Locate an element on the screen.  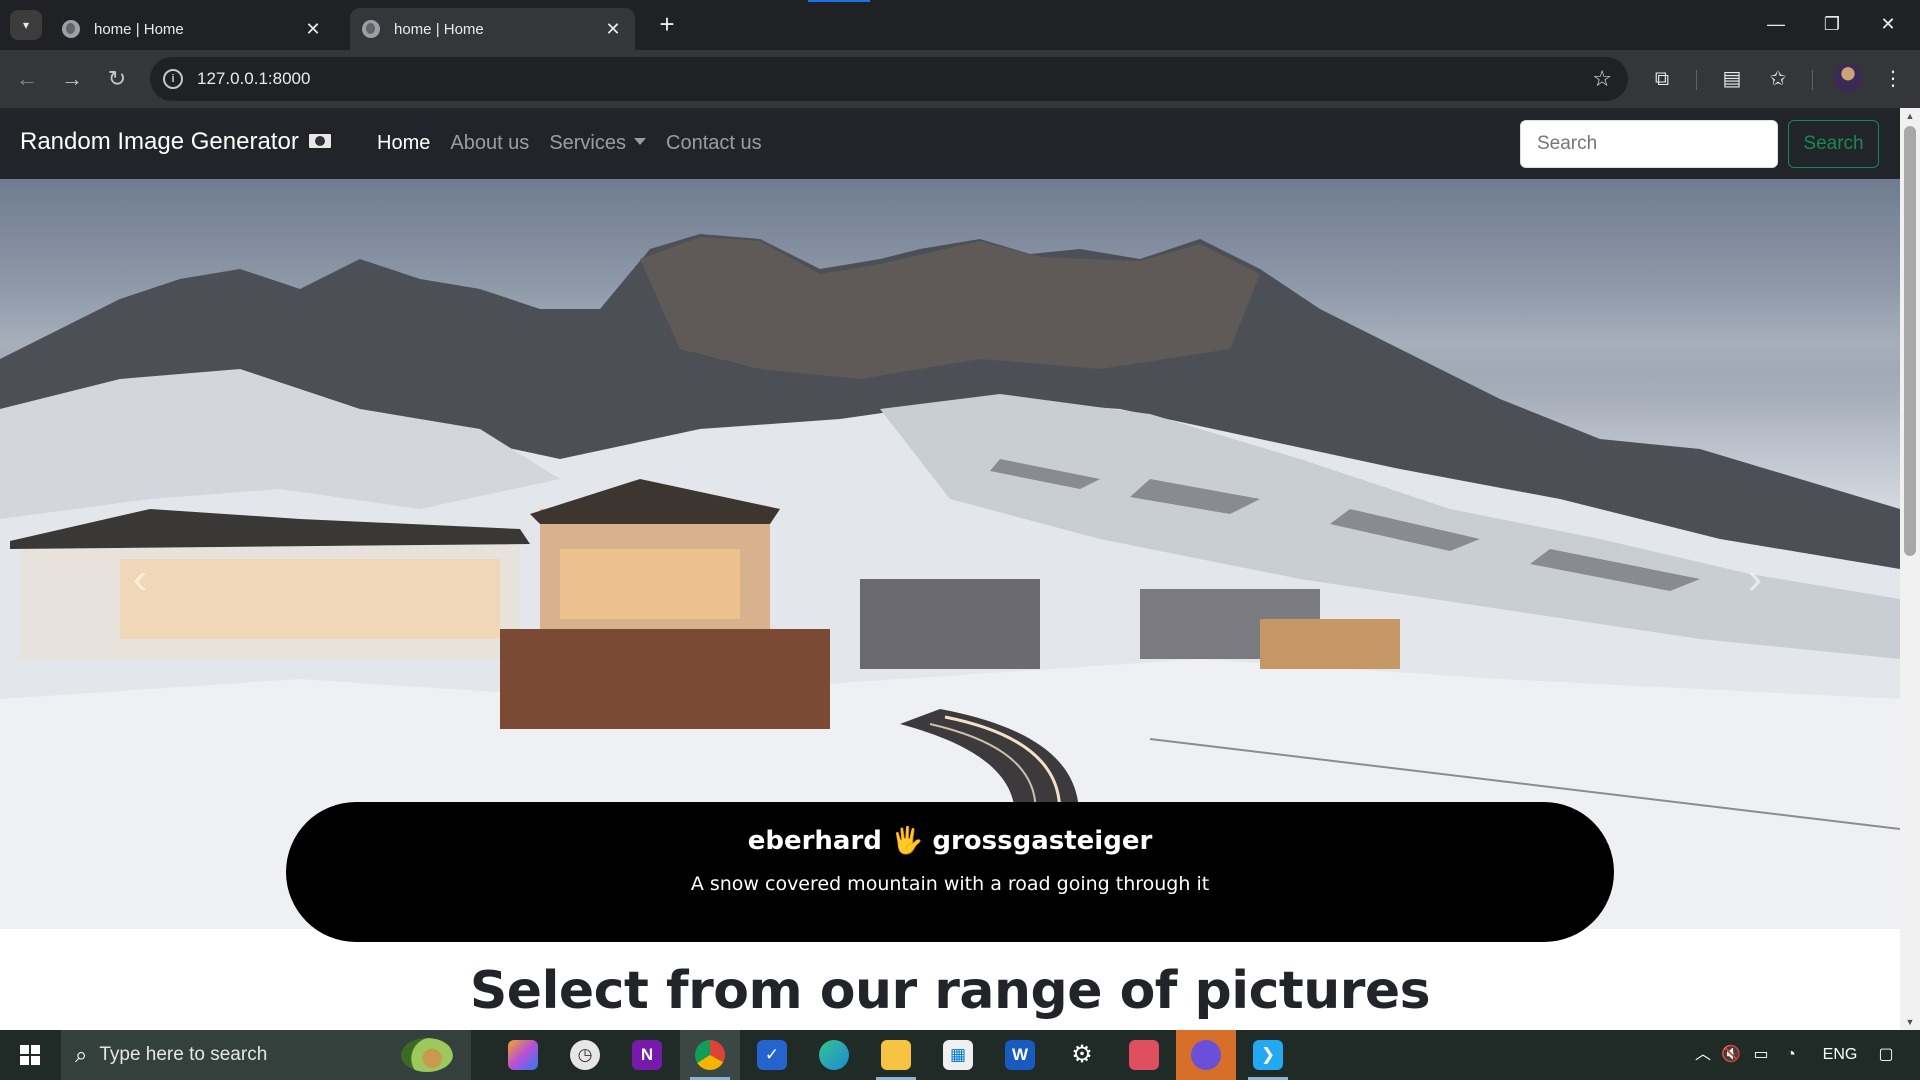
site-brand: Random Image Generator is located at coordinates (176, 142).